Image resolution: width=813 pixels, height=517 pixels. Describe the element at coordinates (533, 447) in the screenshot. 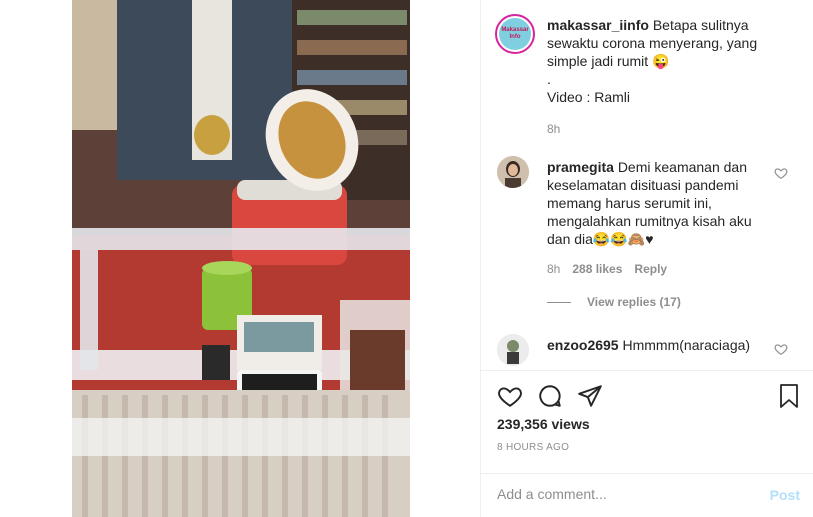

I see `post-timestamp: 8 HOURS AGO` at that location.